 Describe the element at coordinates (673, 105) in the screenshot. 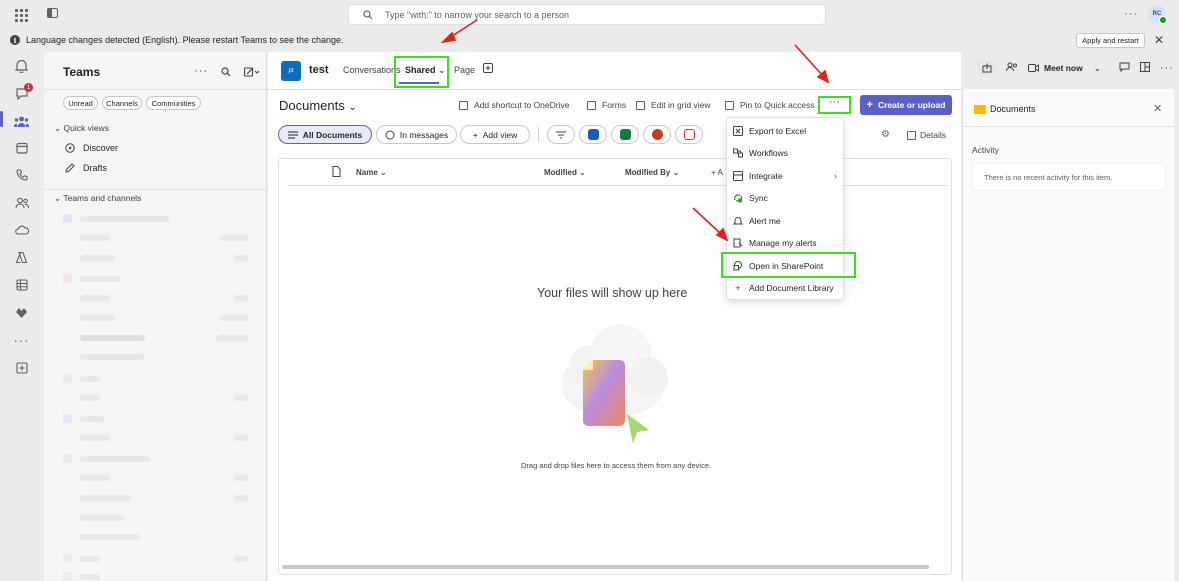

I see `edit-grid-view-button: Edit in grid view` at that location.